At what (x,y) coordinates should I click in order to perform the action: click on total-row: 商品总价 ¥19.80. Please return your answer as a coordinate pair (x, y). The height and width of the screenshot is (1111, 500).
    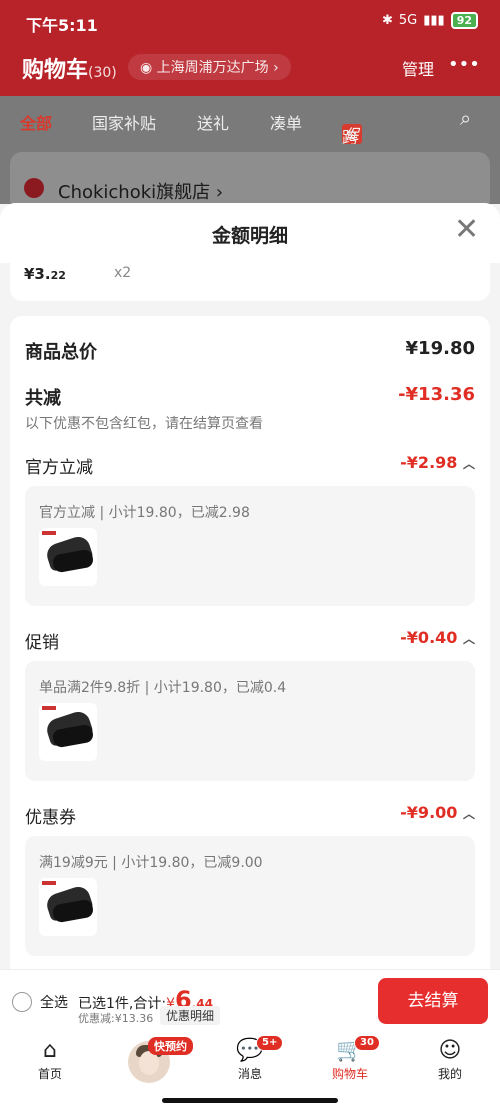
    Looking at the image, I should click on (250, 351).